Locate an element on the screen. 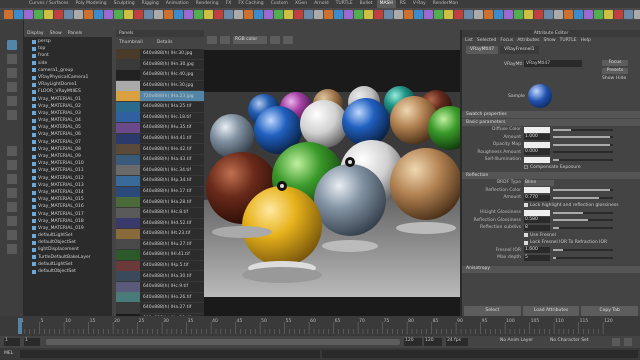  outliner-item: FLOOR_VRayMtlIES is located at coordinates (68, 91).